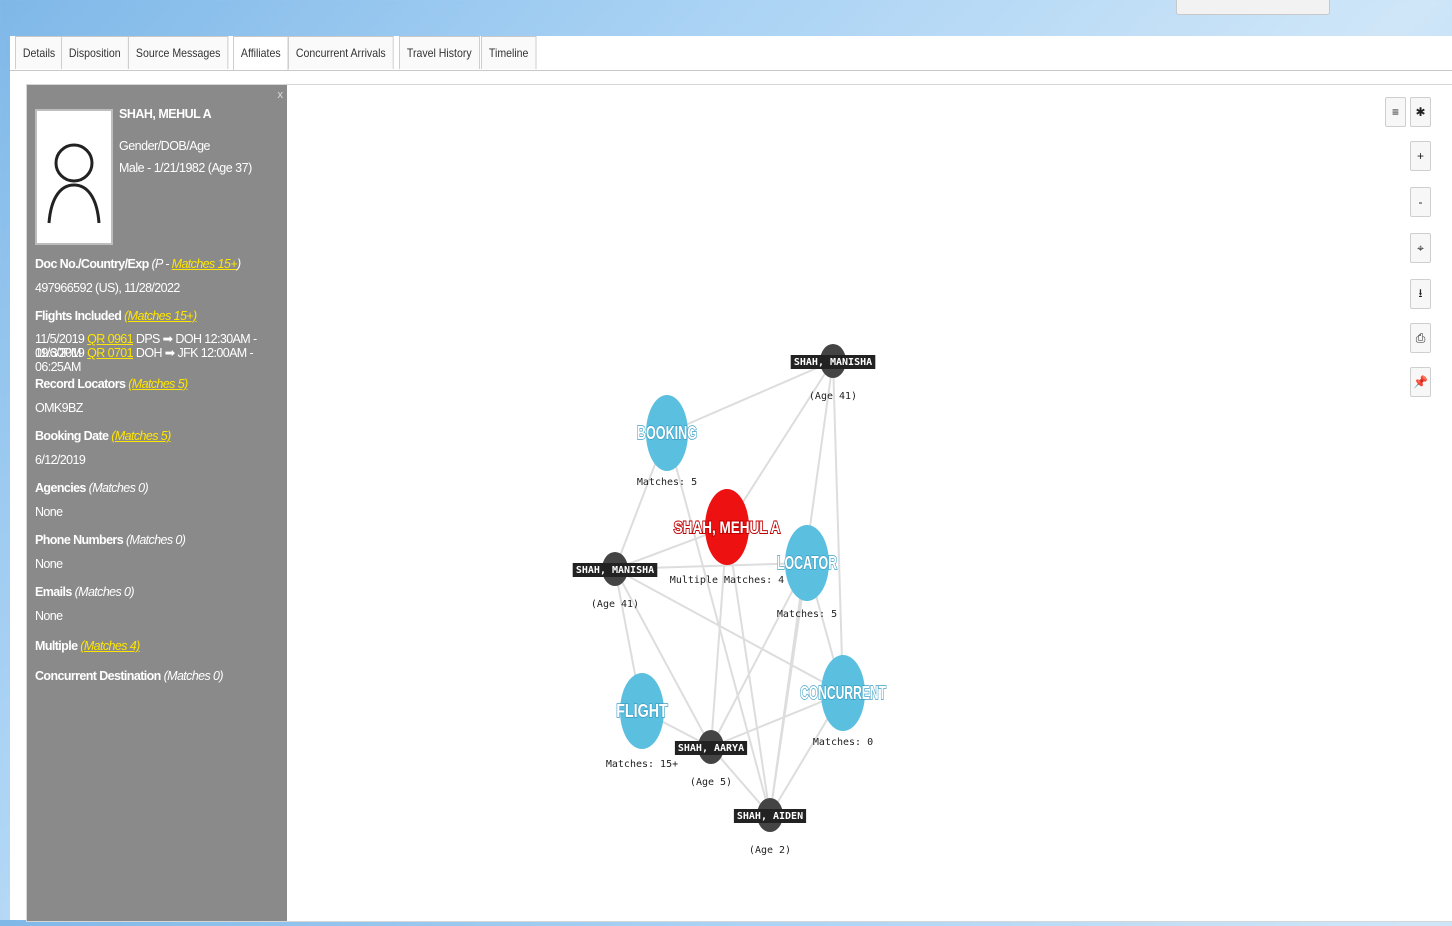 The height and width of the screenshot is (926, 1452). I want to click on flight-number-link: QR 0961, so click(110, 339).